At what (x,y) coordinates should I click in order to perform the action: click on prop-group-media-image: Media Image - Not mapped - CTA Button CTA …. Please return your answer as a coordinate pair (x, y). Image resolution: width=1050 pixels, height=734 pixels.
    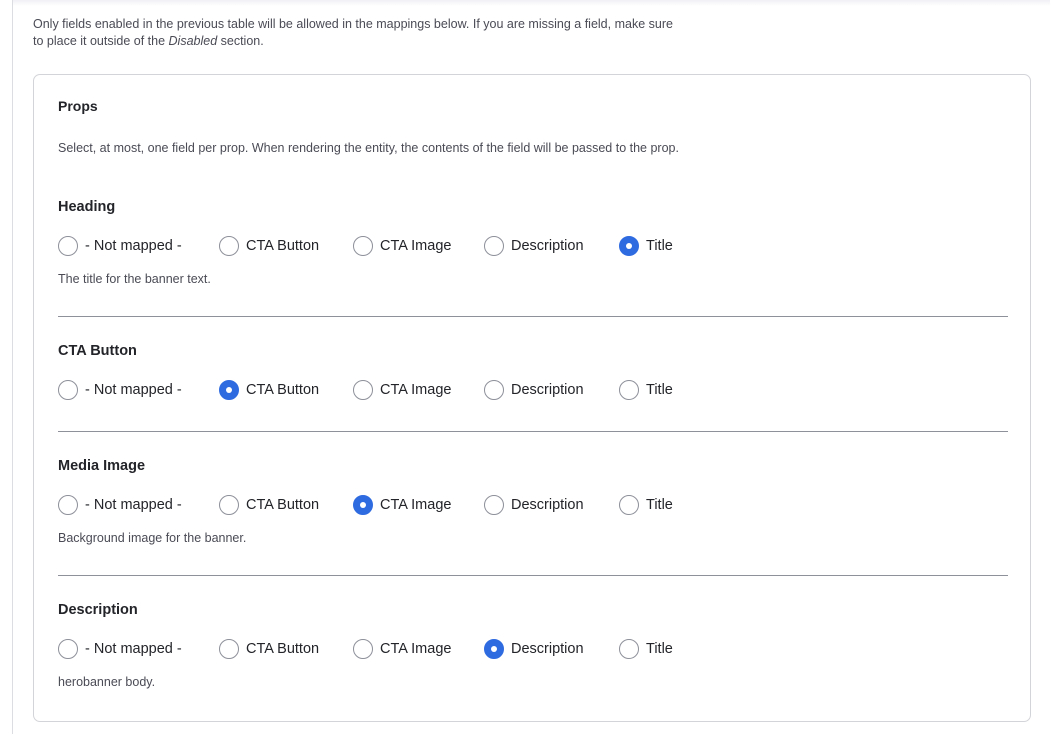
    Looking at the image, I should click on (533, 500).